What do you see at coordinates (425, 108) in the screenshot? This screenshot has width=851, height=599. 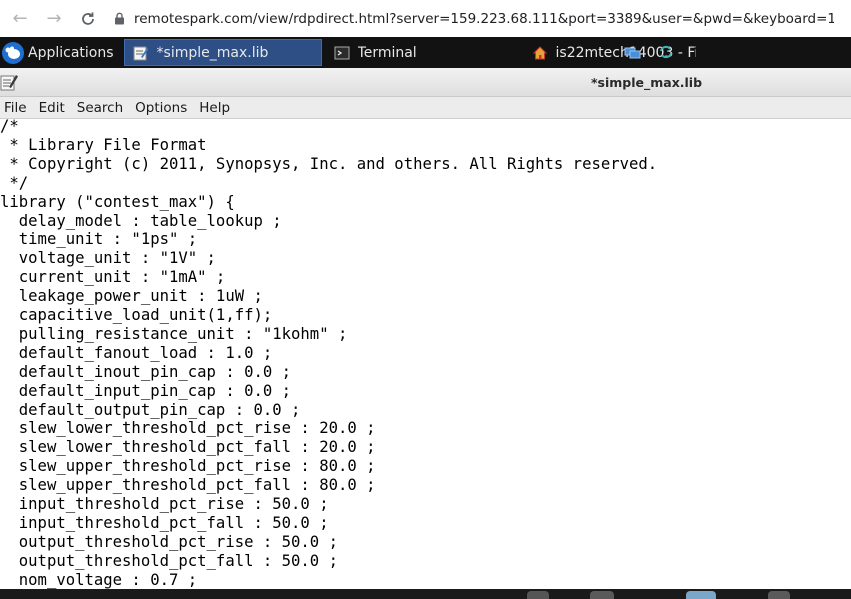 I see `menubar: File Edit Search Options Help` at bounding box center [425, 108].